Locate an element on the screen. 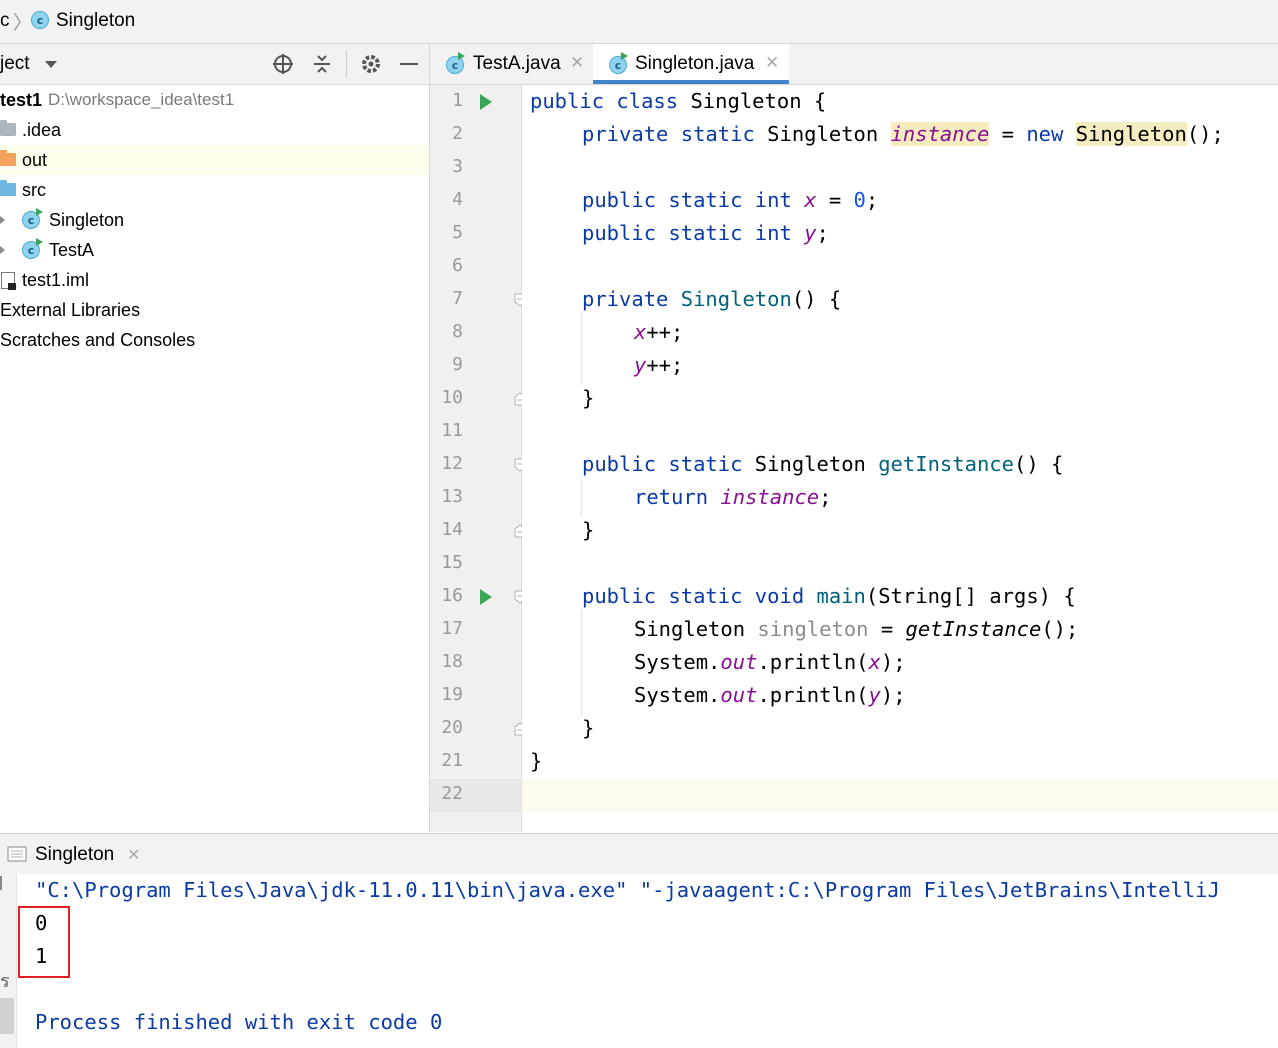 Image resolution: width=1278 pixels, height=1048 pixels. code-line-20: } is located at coordinates (588, 728).